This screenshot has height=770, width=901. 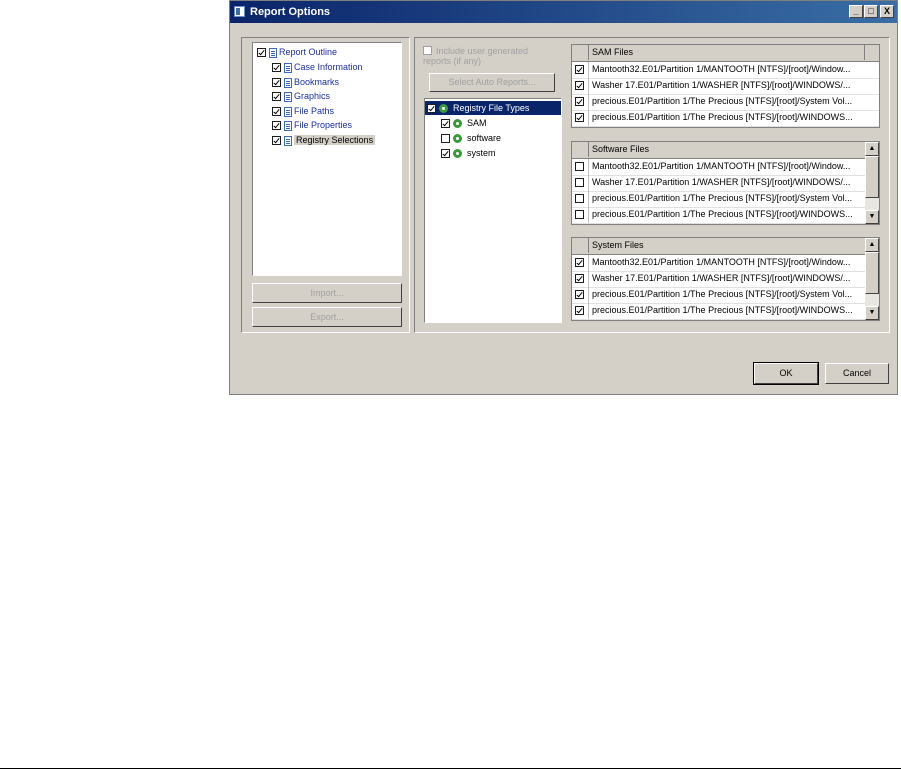 What do you see at coordinates (871, 11) in the screenshot?
I see `maximize-button: □` at bounding box center [871, 11].